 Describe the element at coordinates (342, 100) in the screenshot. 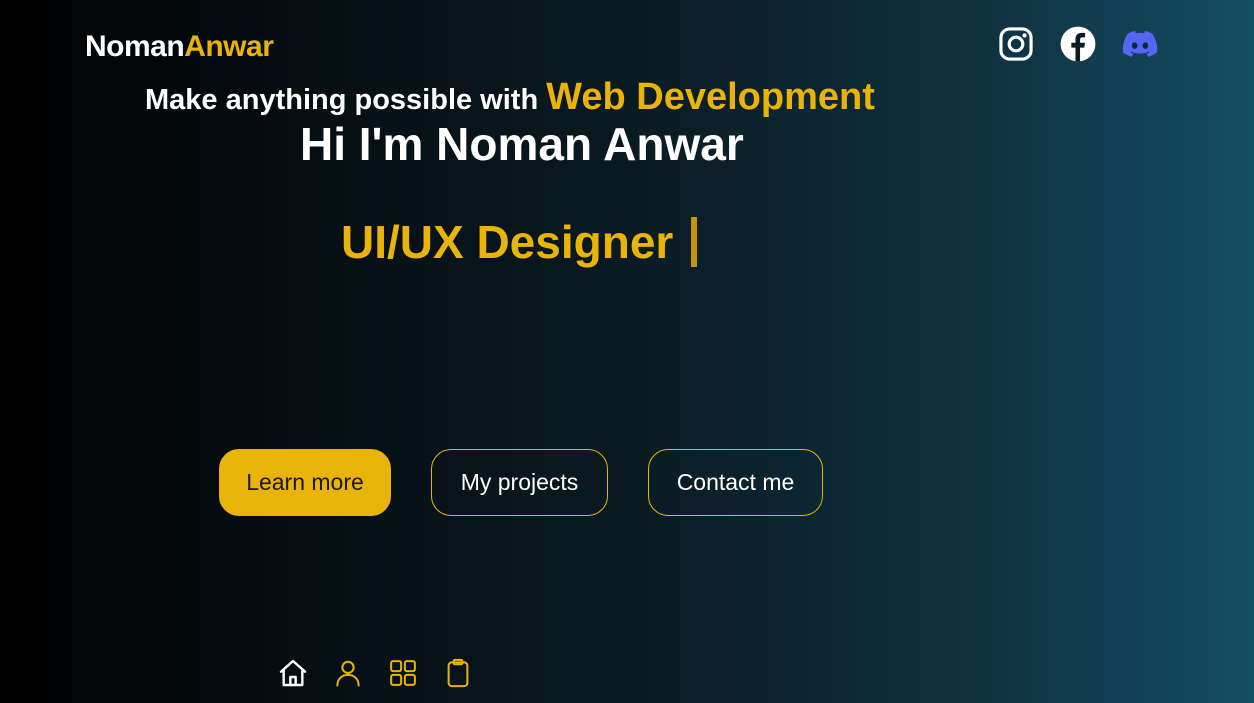

I see `tagline-lead: Make anything possible with` at that location.